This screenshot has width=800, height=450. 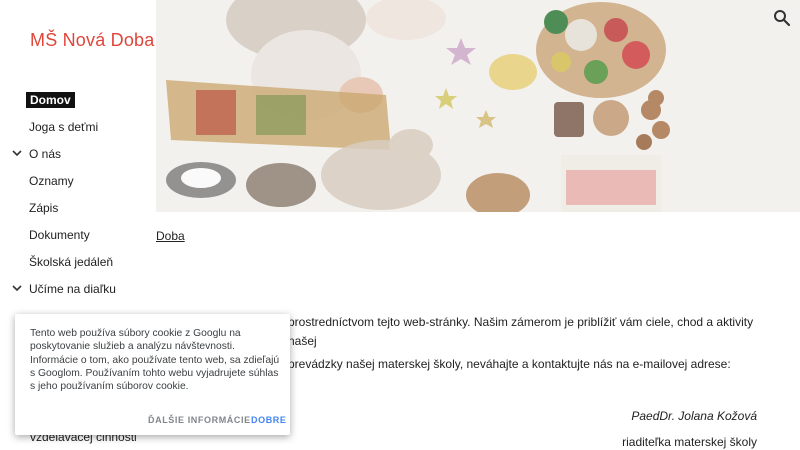 What do you see at coordinates (50, 99) in the screenshot?
I see `sidebar-item-label: Domov` at bounding box center [50, 99].